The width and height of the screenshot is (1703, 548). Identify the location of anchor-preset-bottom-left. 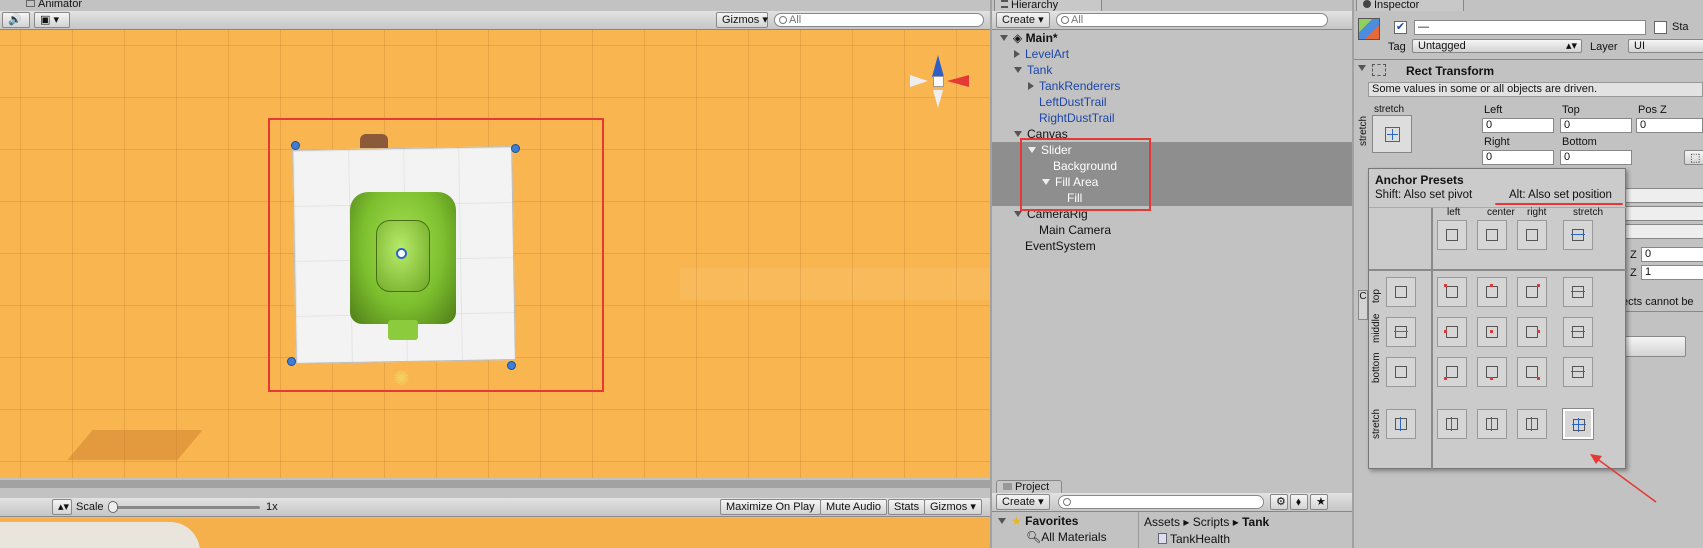
(1452, 372).